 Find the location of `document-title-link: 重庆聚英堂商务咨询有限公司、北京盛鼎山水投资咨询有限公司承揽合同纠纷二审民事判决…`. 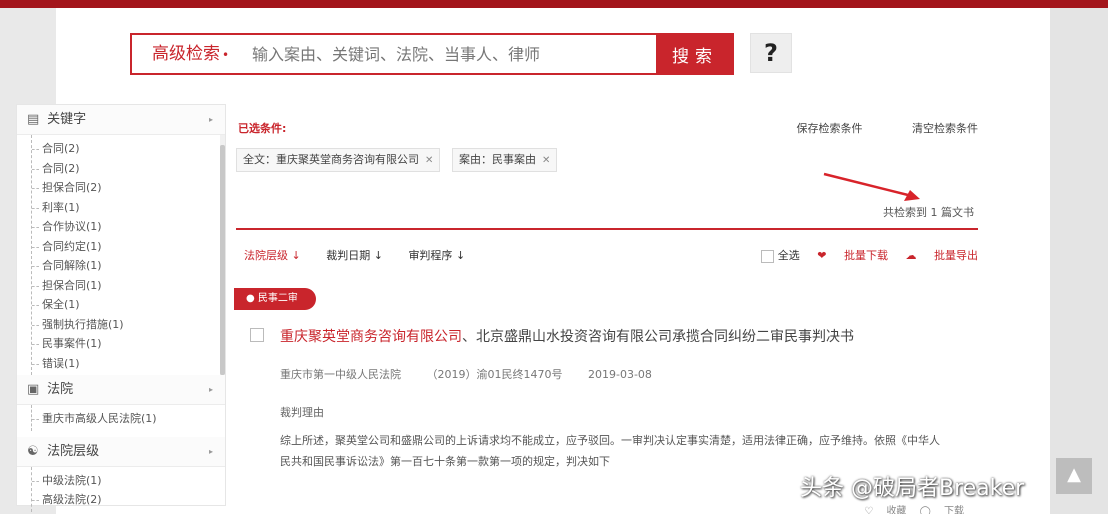

document-title-link: 重庆聚英堂商务咨询有限公司、北京盛鼎山水投资咨询有限公司承揽合同纠纷二审民事判决… is located at coordinates (567, 336).